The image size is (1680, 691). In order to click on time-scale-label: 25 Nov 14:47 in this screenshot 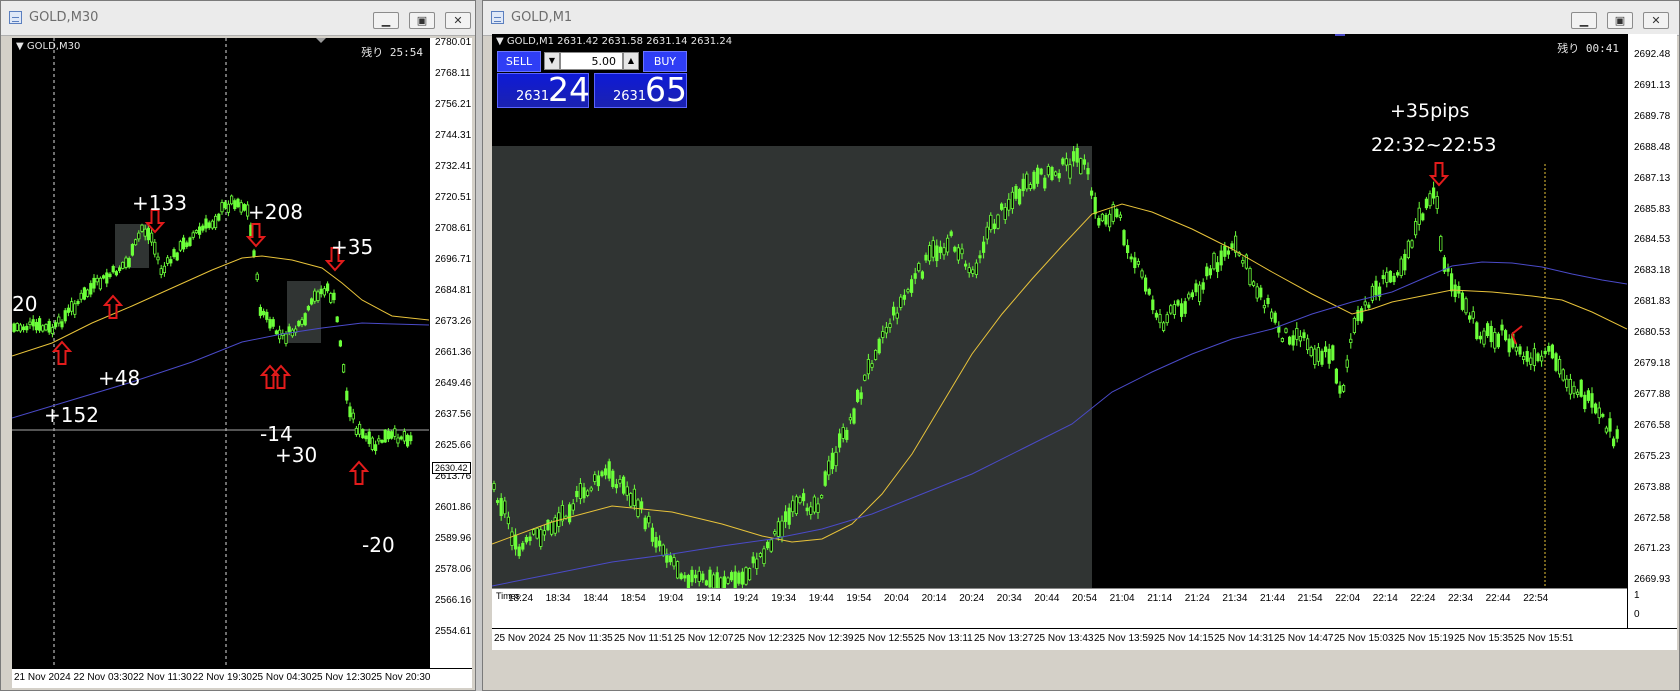, I will do `click(1304, 638)`.